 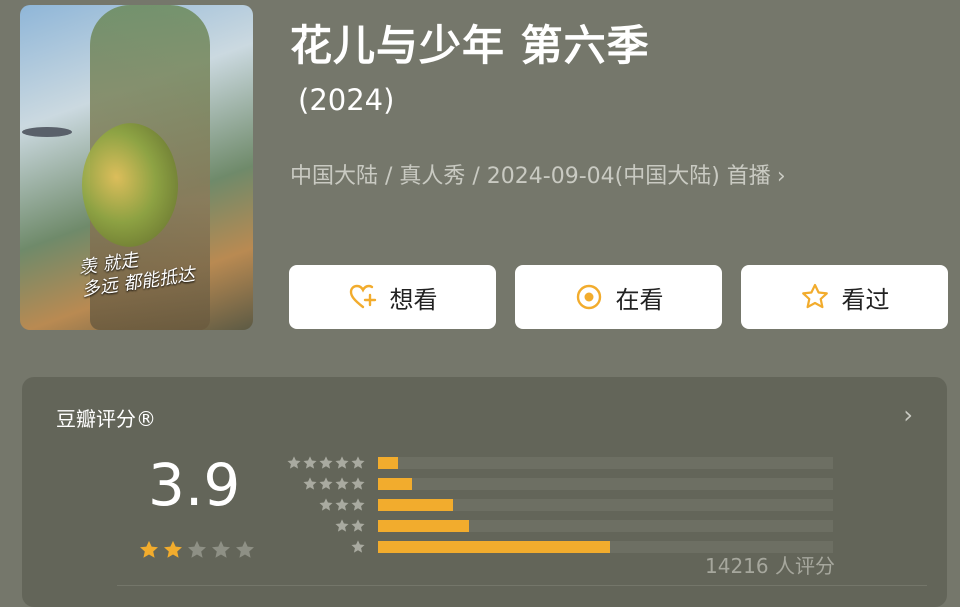 I want to click on rating-bar-4-star, so click(x=558, y=484).